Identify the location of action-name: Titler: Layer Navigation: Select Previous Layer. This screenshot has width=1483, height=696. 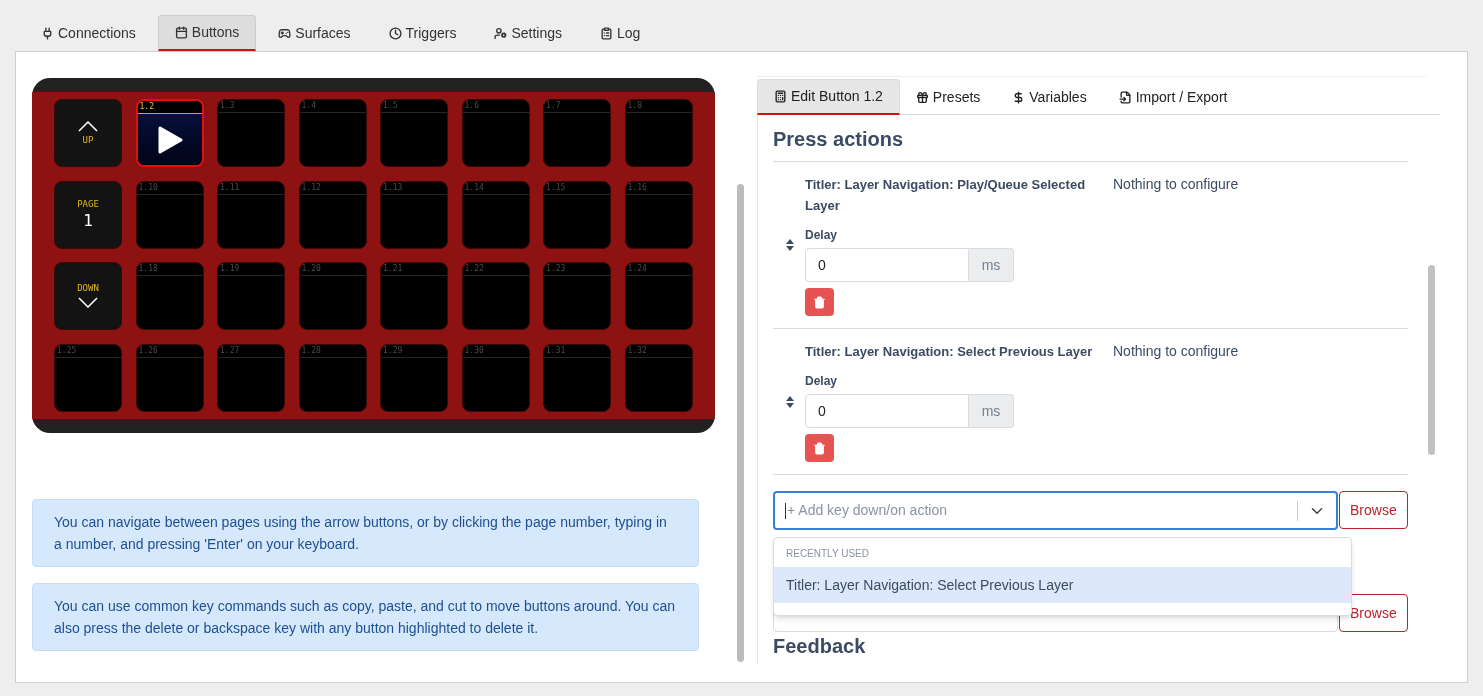
(949, 352).